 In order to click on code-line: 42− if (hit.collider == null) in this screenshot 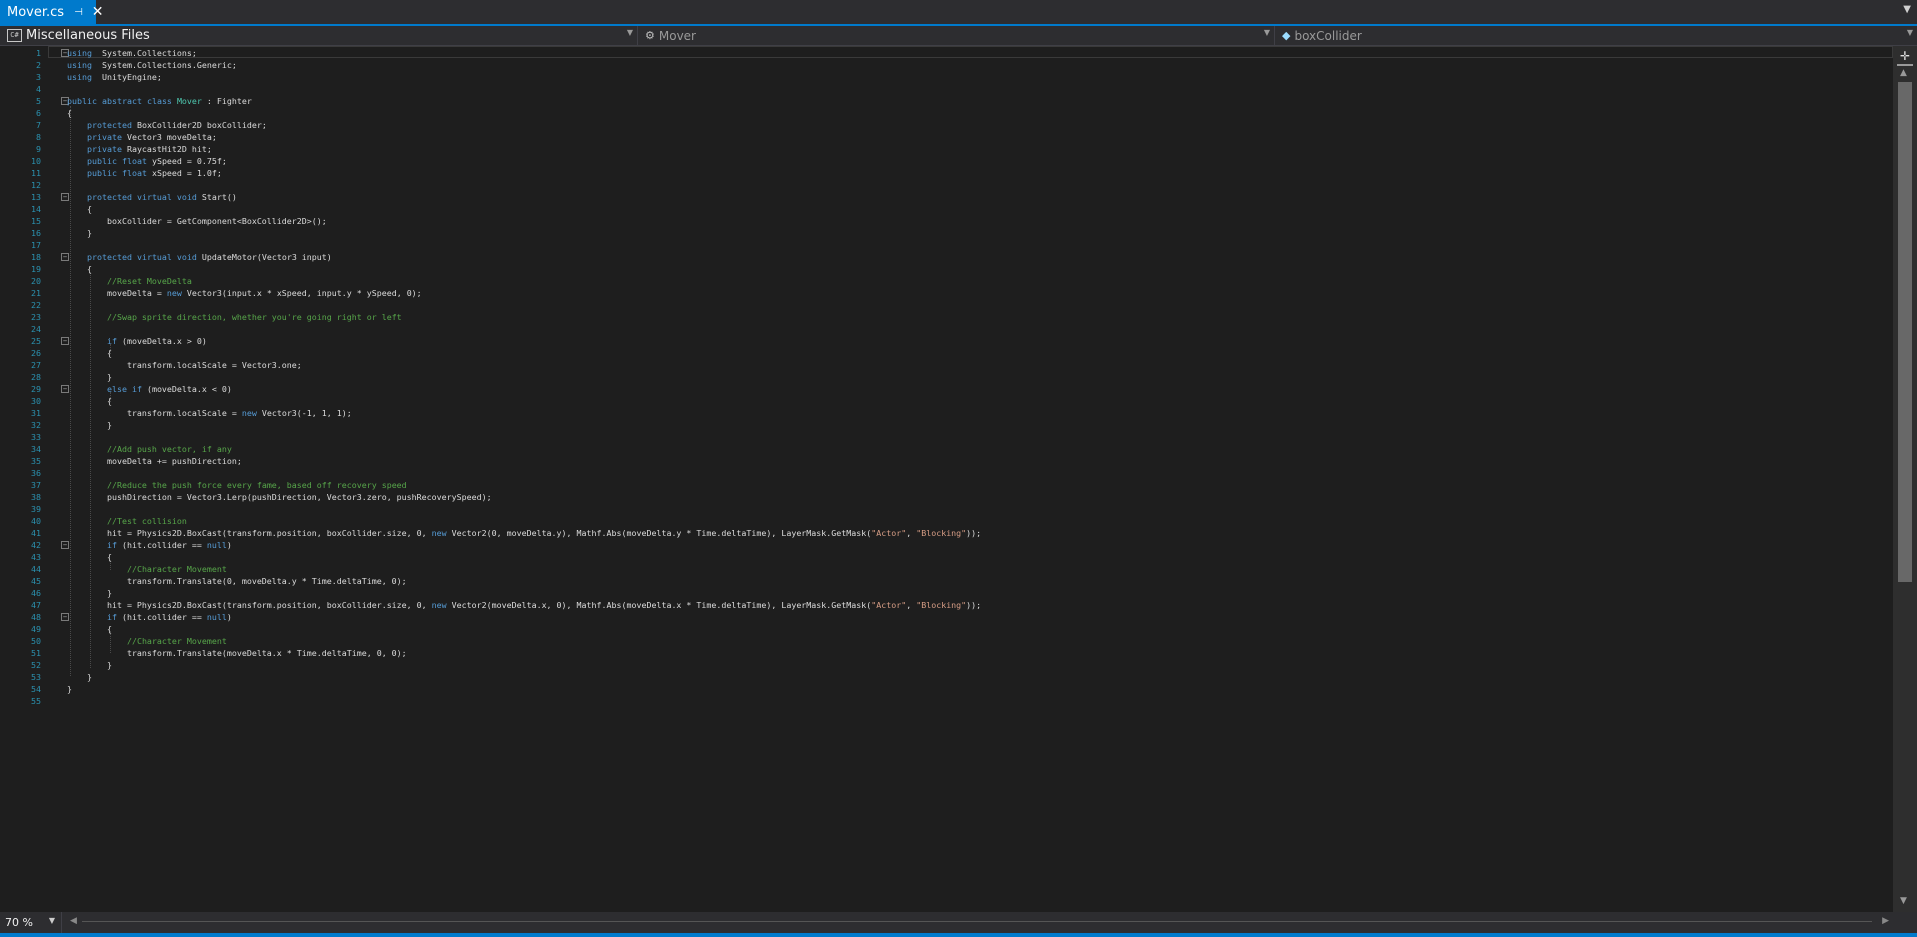, I will do `click(946, 545)`.